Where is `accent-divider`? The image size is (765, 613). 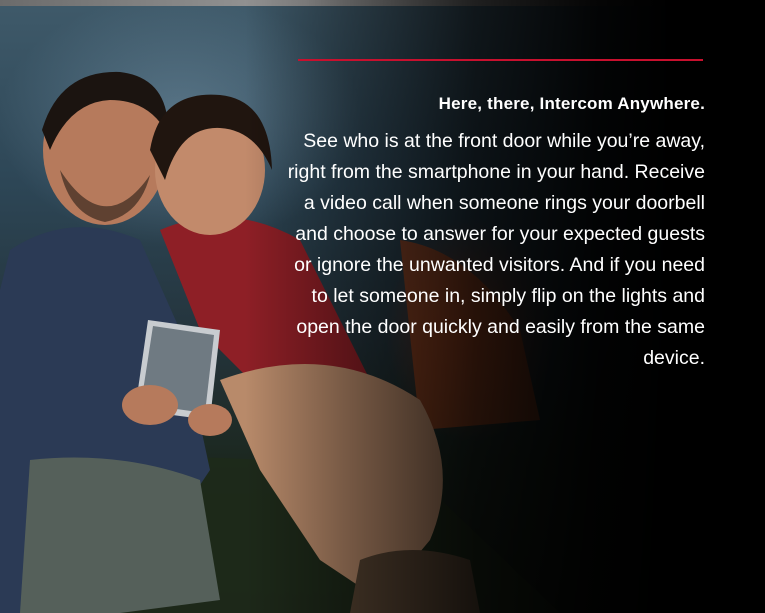
accent-divider is located at coordinates (500, 60).